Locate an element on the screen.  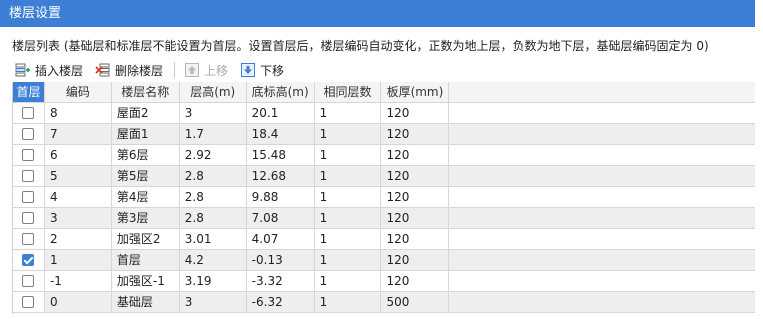
cell-floor-name: 加强区2 is located at coordinates (145, 239).